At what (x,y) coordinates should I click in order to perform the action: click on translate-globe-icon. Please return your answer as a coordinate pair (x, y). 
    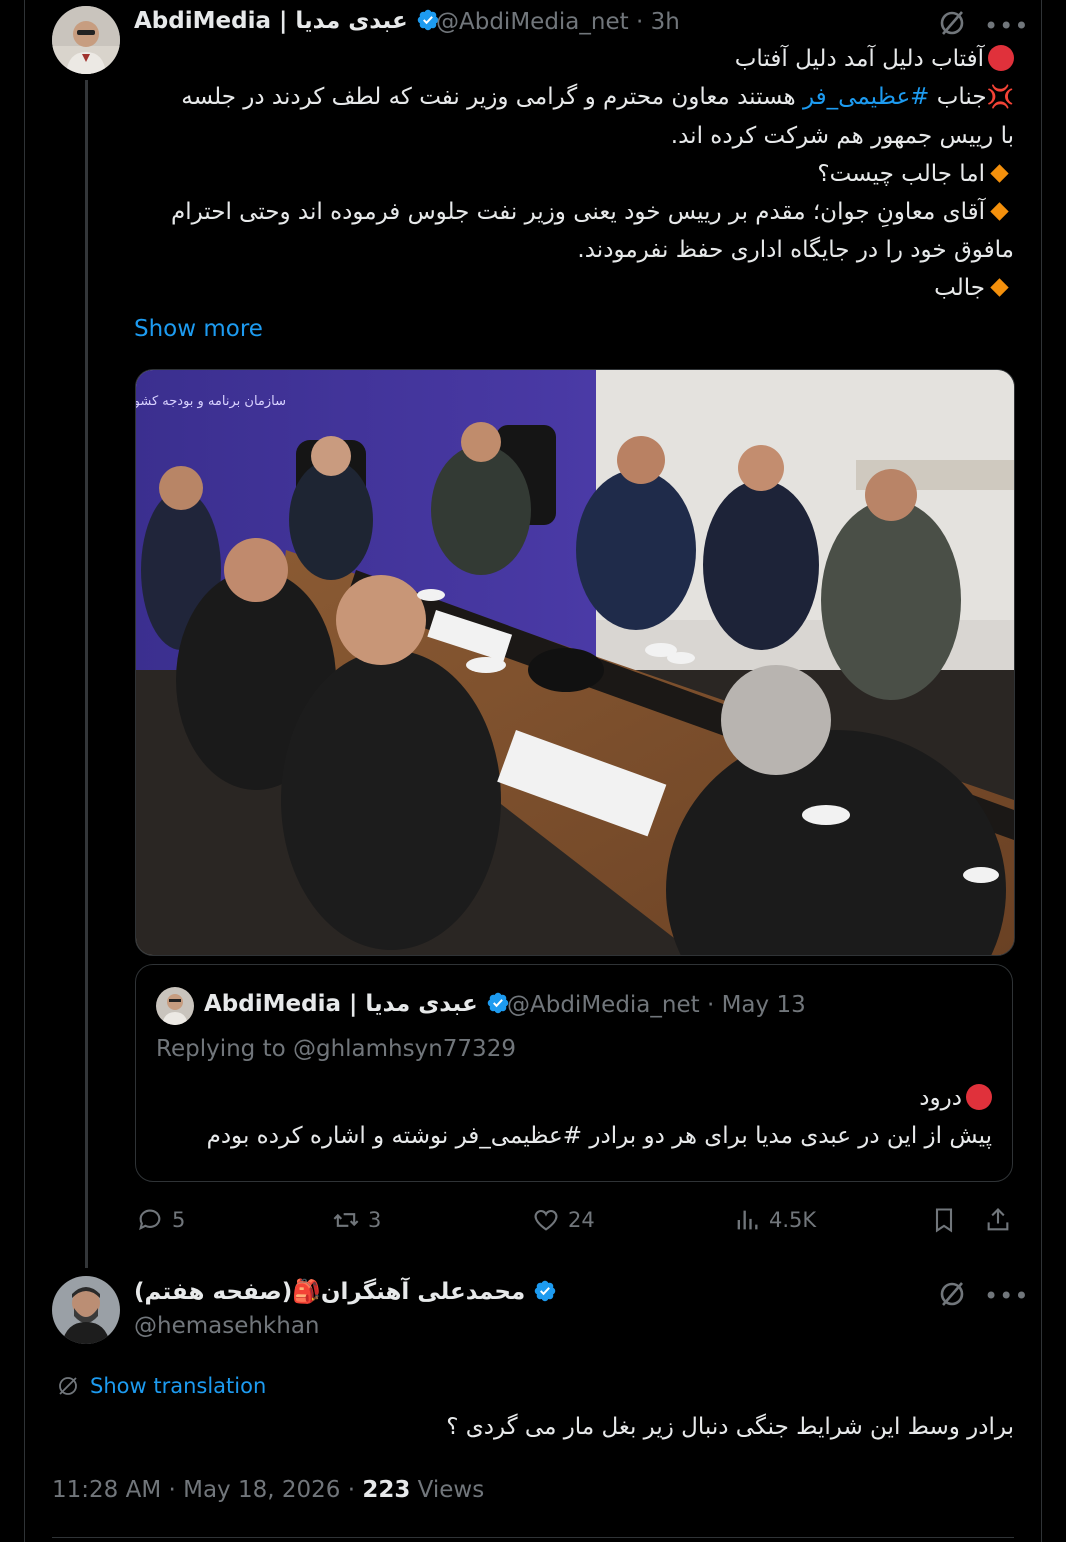
    Looking at the image, I should click on (68, 1386).